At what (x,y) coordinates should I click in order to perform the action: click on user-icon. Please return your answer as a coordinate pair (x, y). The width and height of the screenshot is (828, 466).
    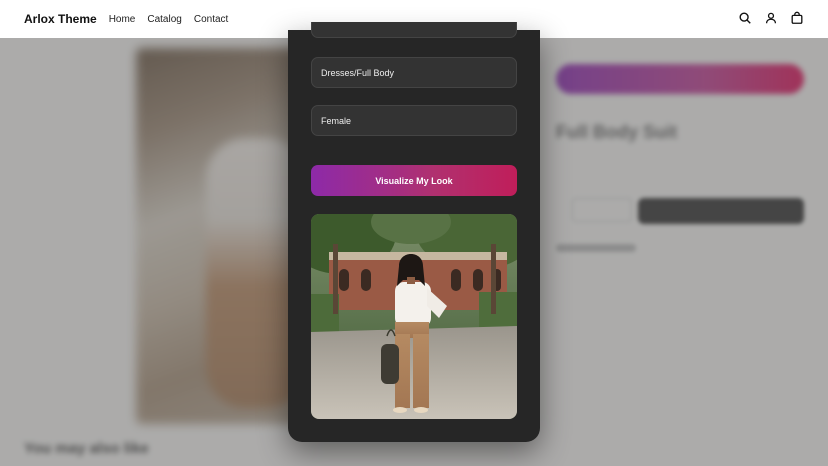
    Looking at the image, I should click on (771, 18).